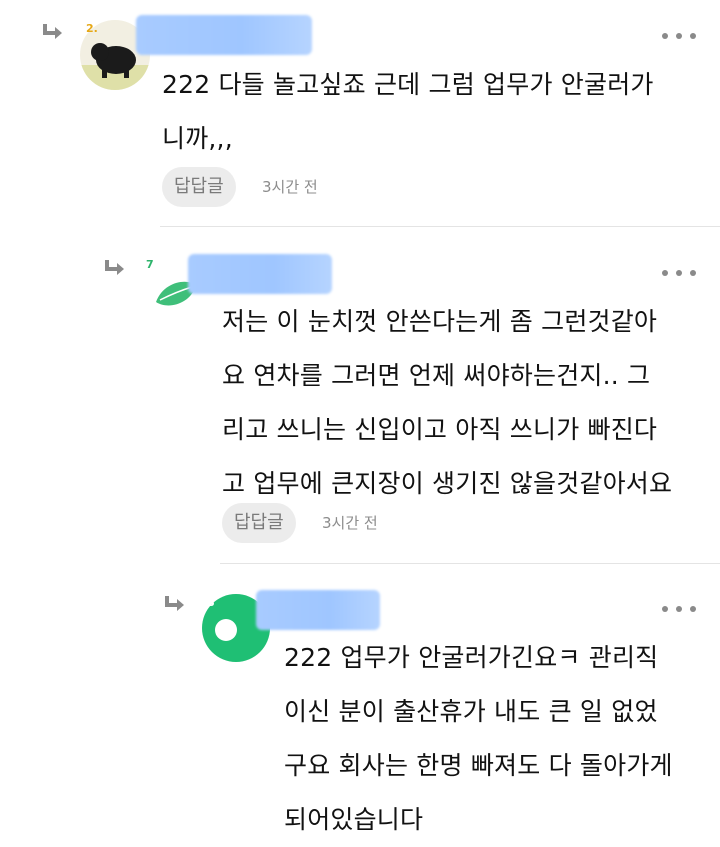 The height and width of the screenshot is (847, 720). What do you see at coordinates (150, 264) in the screenshot?
I see `level-badge: 7` at bounding box center [150, 264].